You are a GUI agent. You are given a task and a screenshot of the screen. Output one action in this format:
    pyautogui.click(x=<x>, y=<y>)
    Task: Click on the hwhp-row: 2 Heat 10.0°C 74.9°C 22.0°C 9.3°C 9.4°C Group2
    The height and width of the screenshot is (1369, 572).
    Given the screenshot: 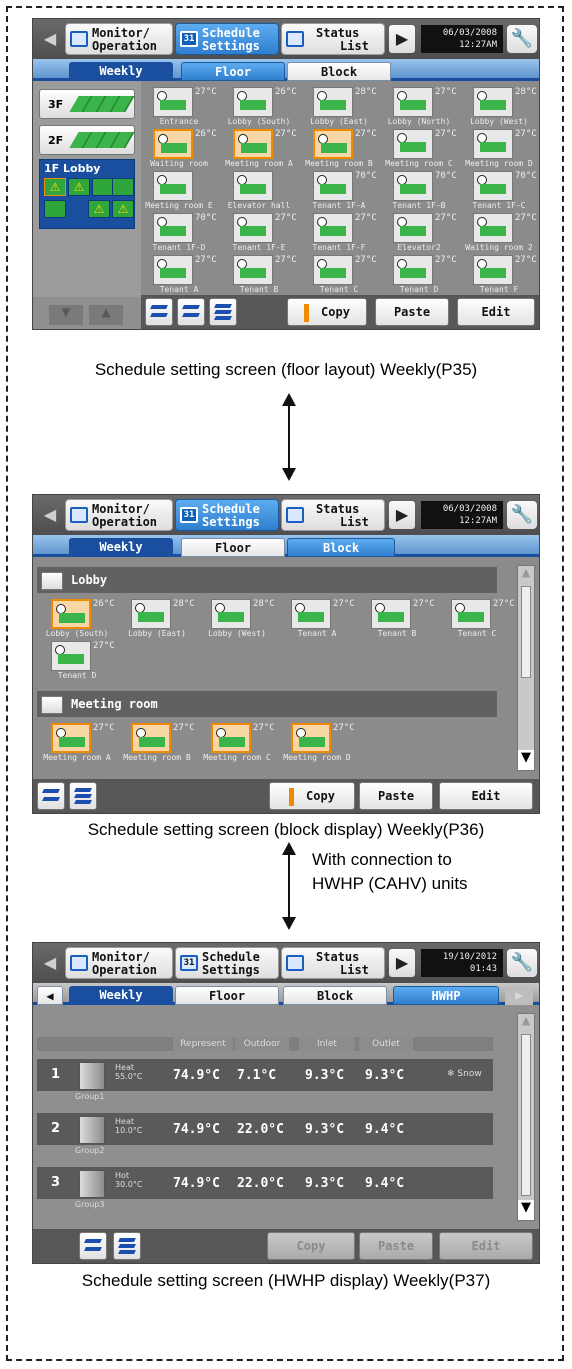 What is the action you would take?
    pyautogui.click(x=265, y=1134)
    